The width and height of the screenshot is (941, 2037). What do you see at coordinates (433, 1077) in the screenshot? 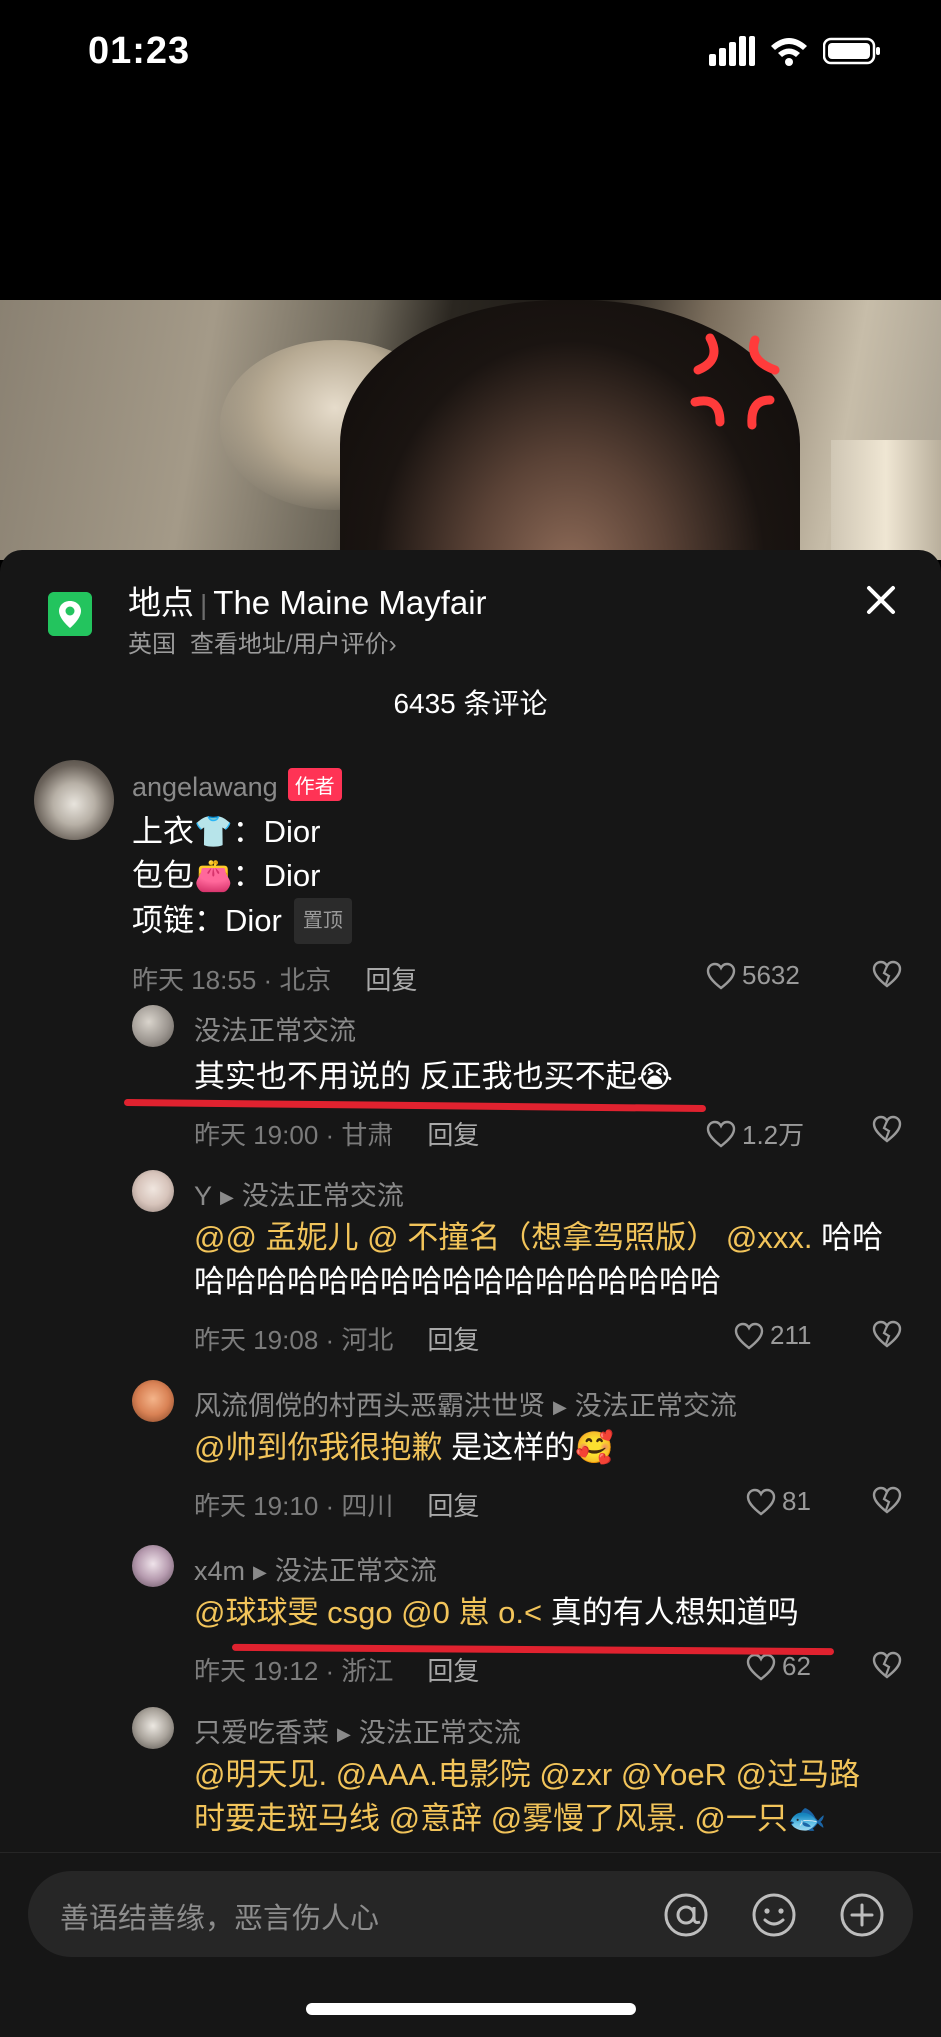
I see `comment-text: 其实也不用说的 反正我也买不起😭` at bounding box center [433, 1077].